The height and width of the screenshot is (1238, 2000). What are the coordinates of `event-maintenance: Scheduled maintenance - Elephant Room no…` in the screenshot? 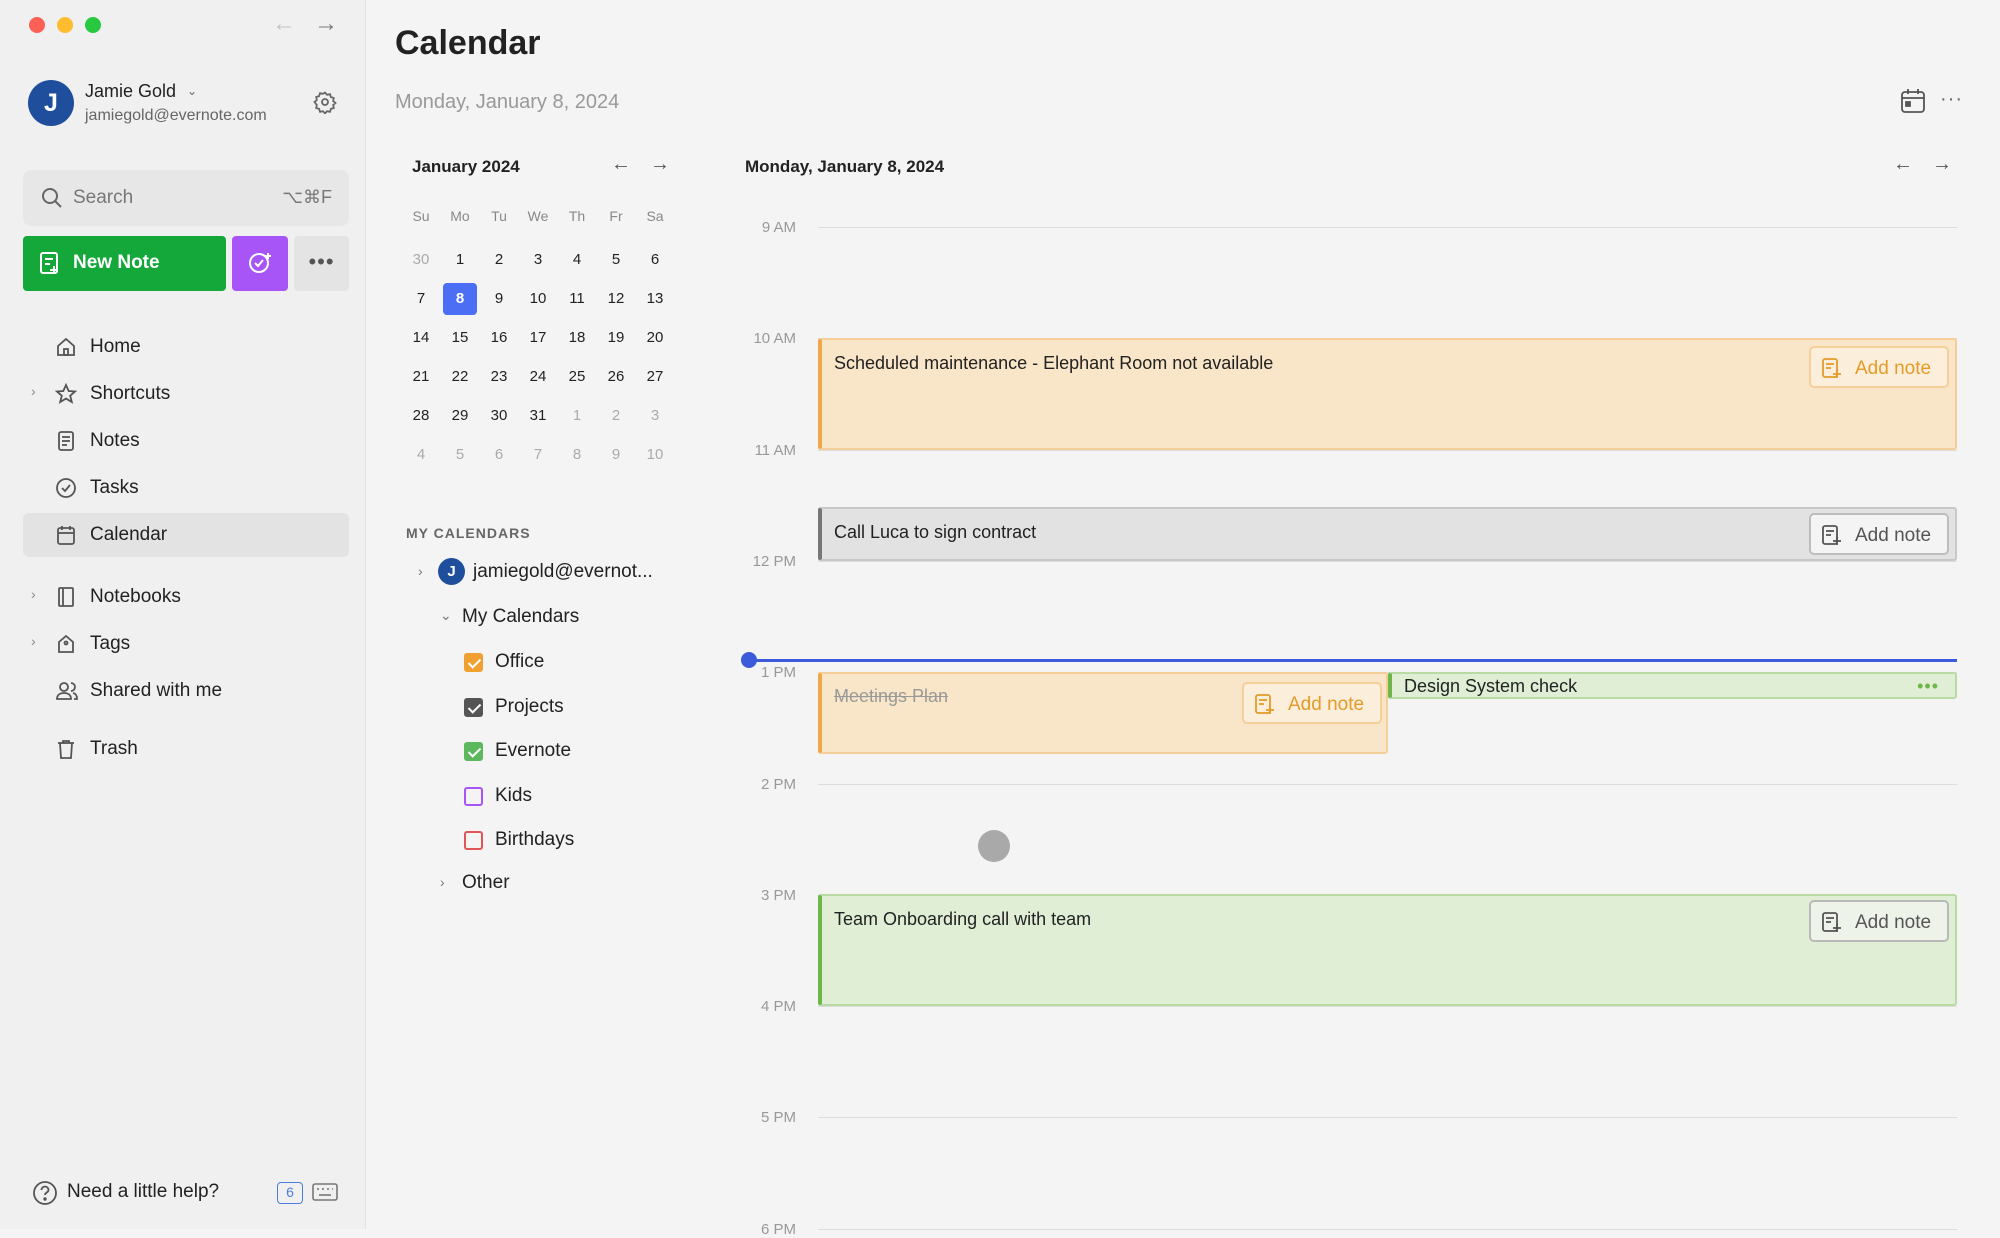 It's located at (1387, 394).